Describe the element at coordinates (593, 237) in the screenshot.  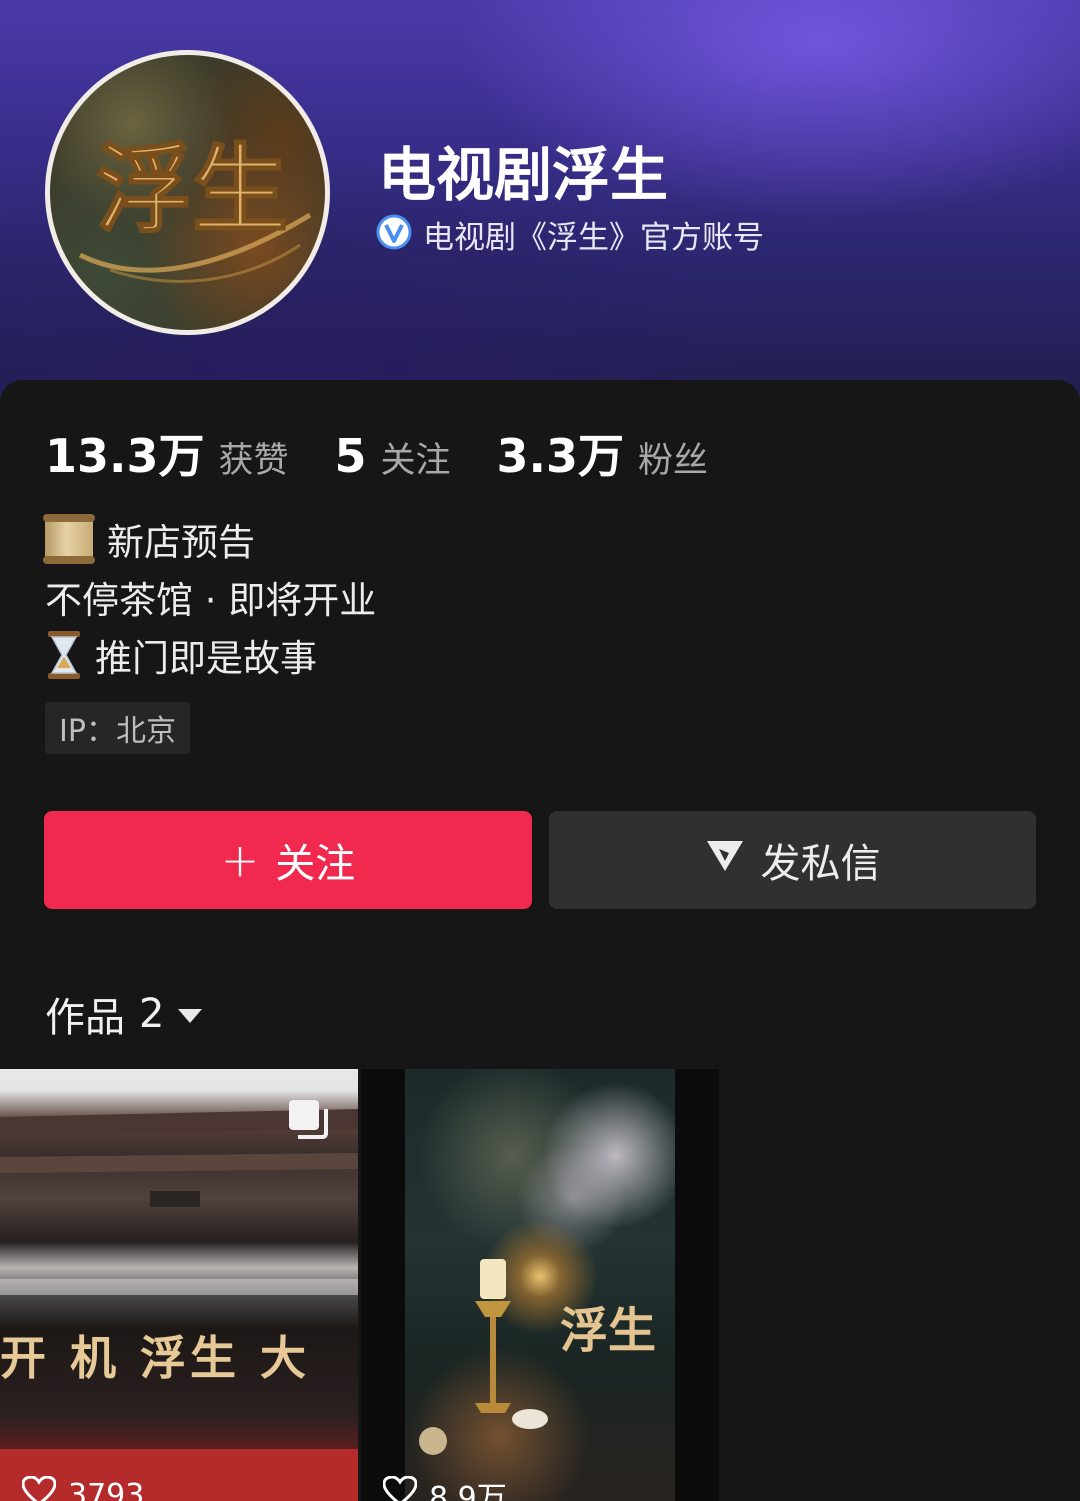
I see `verified-text: 电视剧《浮生》官方账号` at that location.